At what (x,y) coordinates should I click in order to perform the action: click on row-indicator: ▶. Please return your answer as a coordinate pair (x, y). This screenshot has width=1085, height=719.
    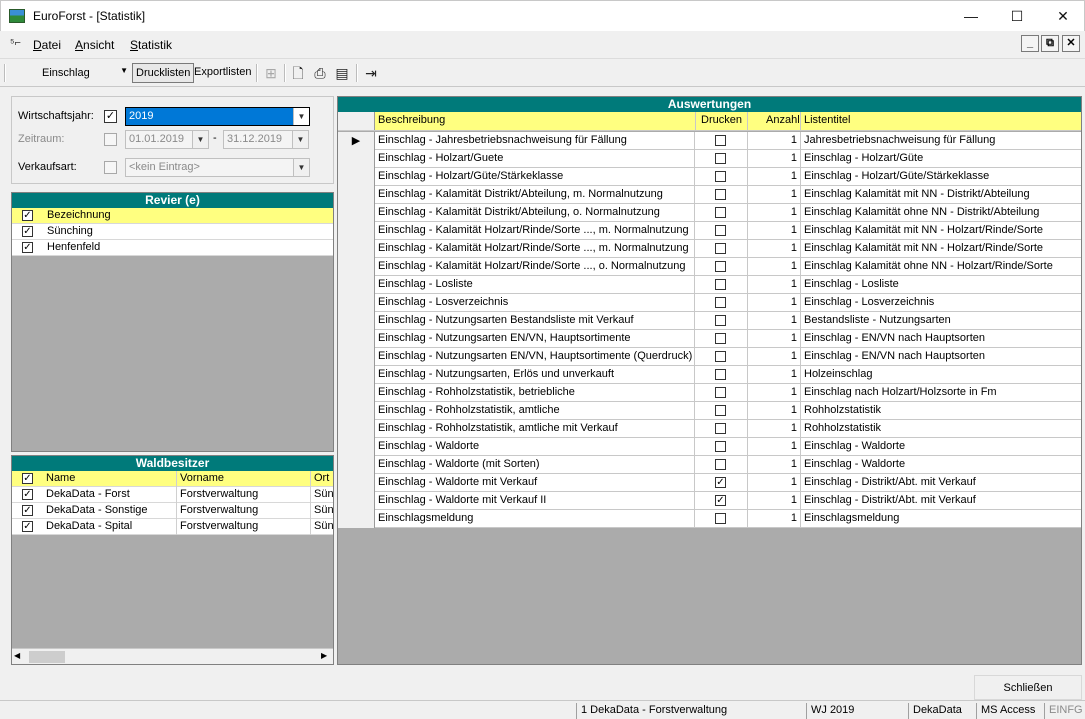
    Looking at the image, I should click on (356, 141).